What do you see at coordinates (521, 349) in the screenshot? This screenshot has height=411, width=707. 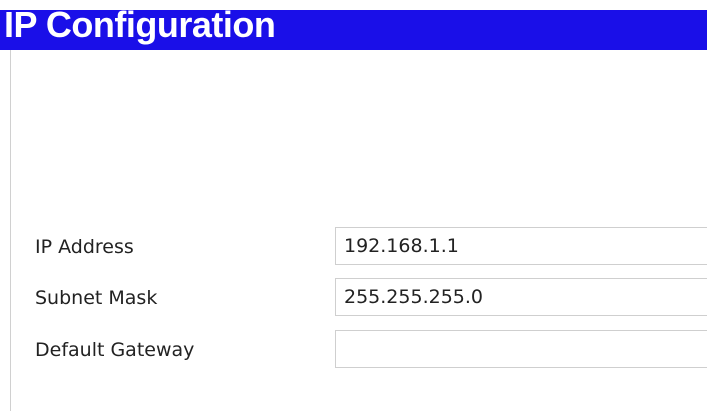 I see `default-gateway-input` at bounding box center [521, 349].